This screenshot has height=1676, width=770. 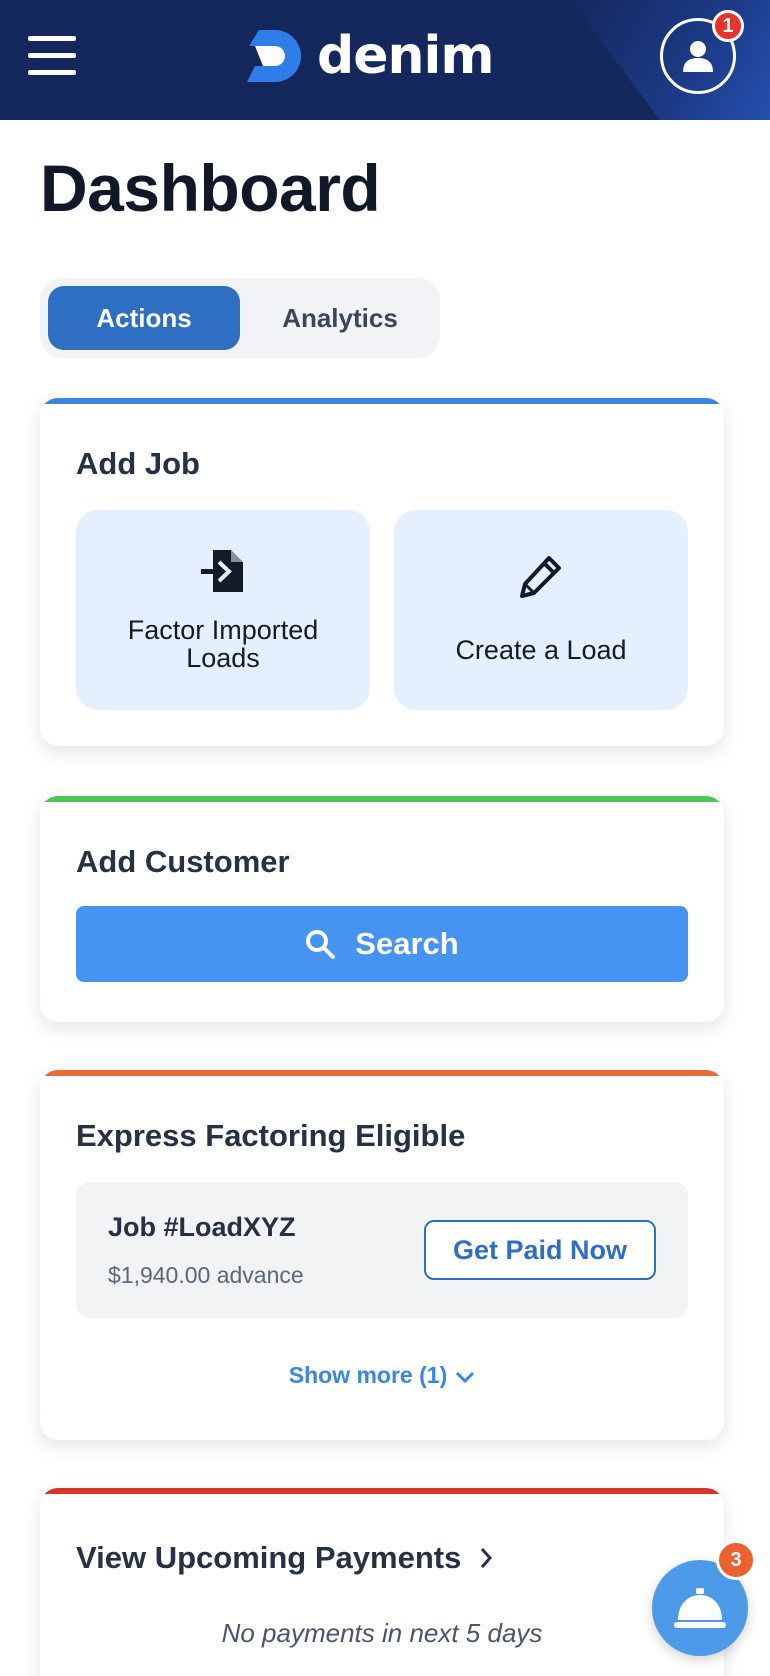 I want to click on app-header: denim, so click(x=385, y=60).